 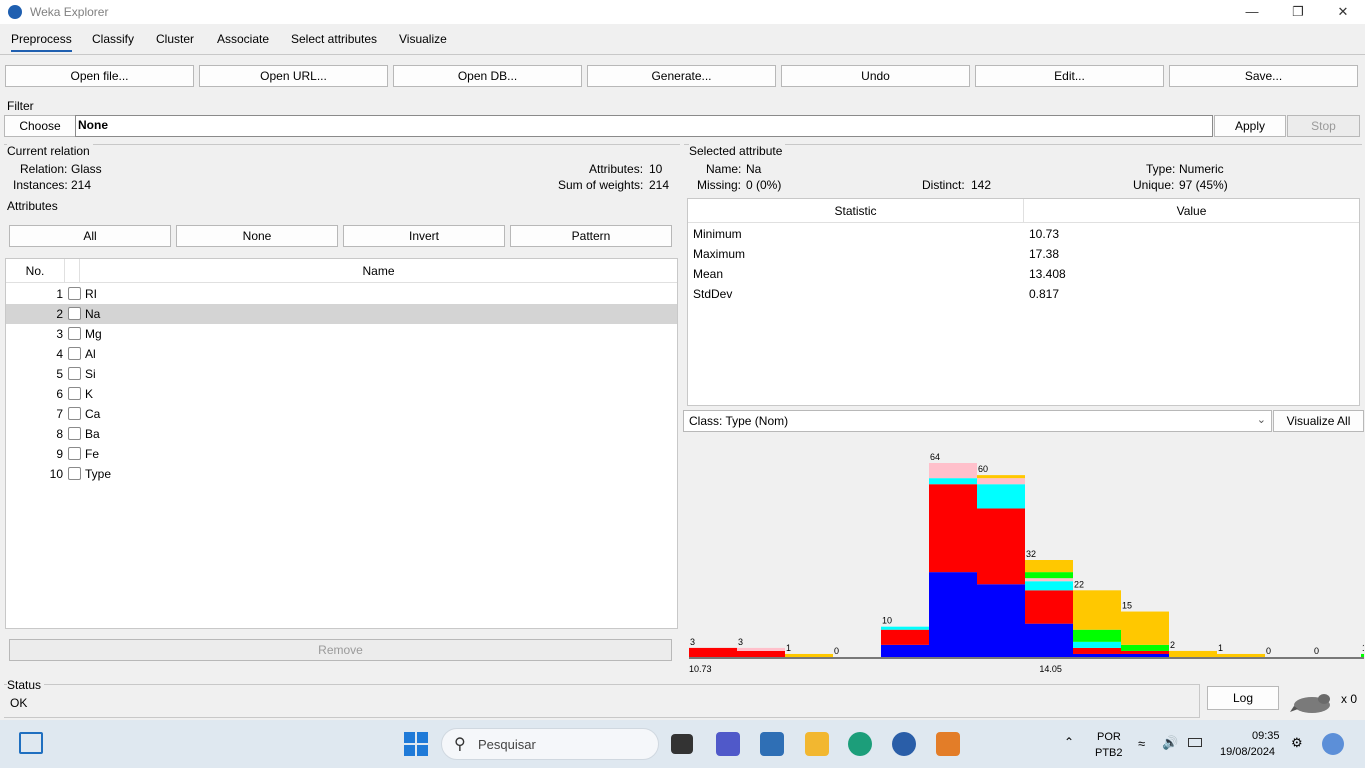 I want to click on weka-explorer-taskbar-icon, so click(x=948, y=744).